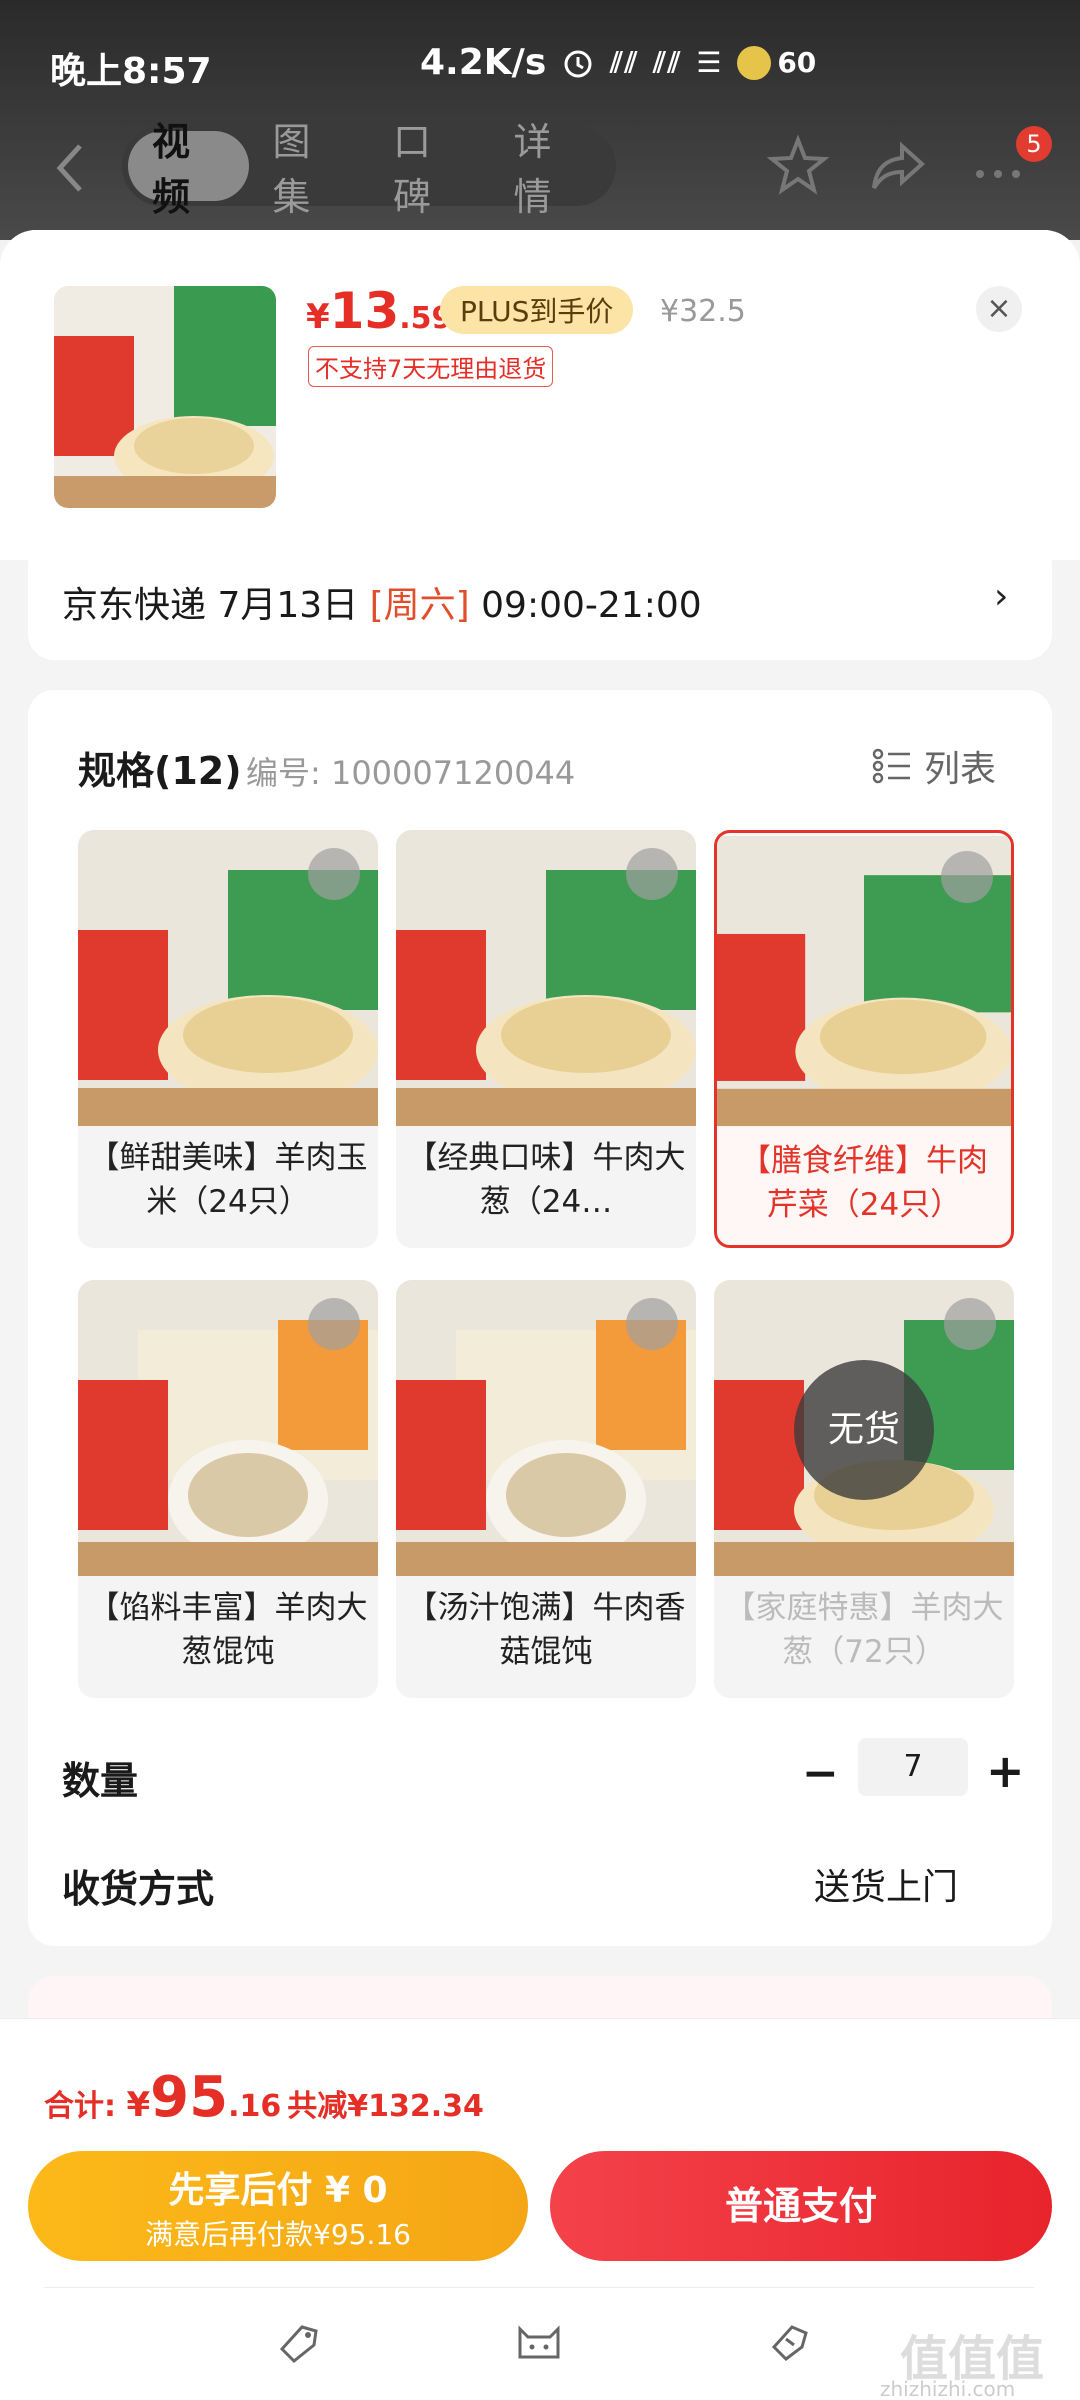  What do you see at coordinates (278, 2190) in the screenshot?
I see `pay-later-title: 先享后付 ¥ 0` at bounding box center [278, 2190].